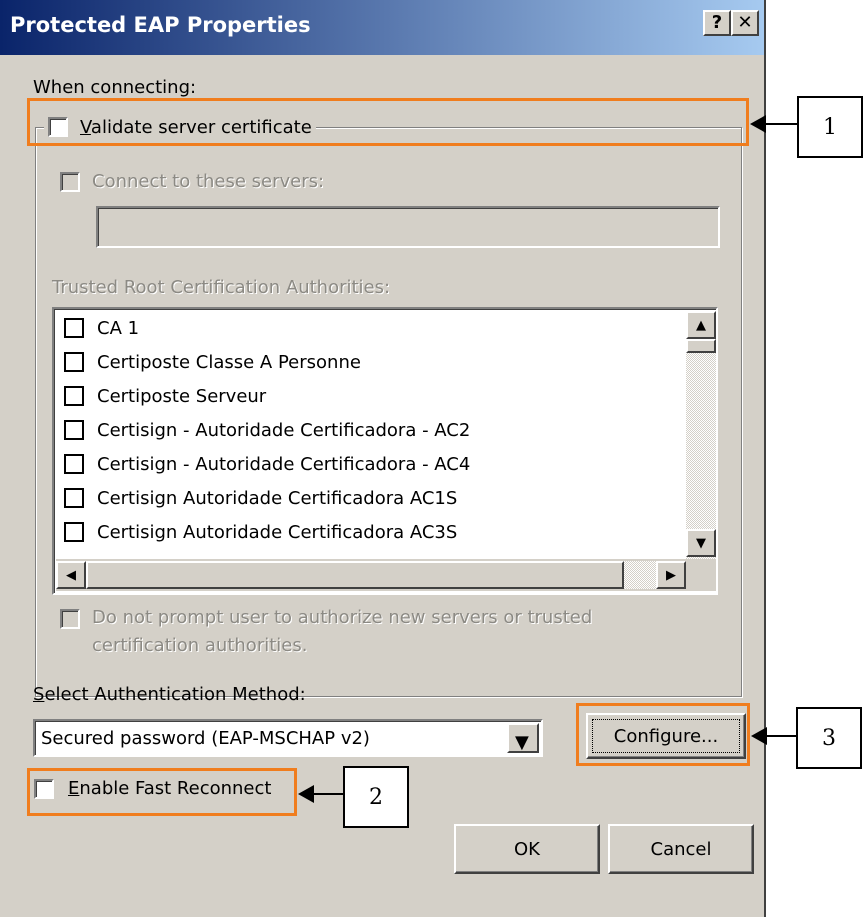 The image size is (863, 917). I want to click on scroll-right-button: ▶, so click(671, 575).